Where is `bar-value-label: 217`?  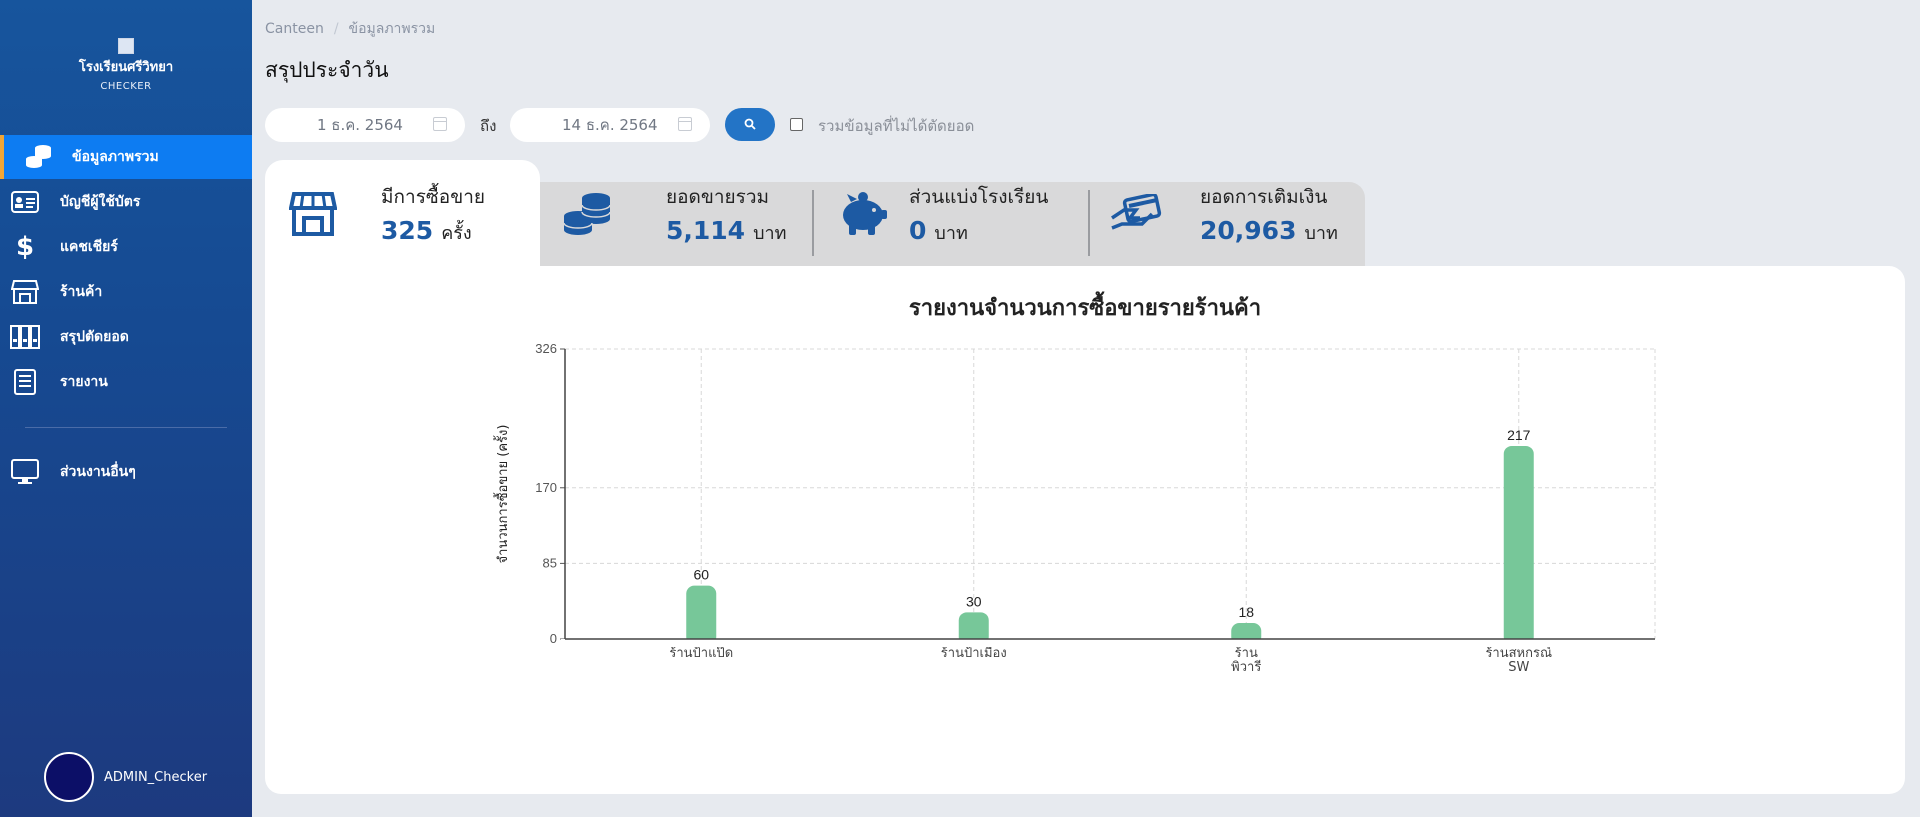
bar-value-label: 217 is located at coordinates (1519, 435).